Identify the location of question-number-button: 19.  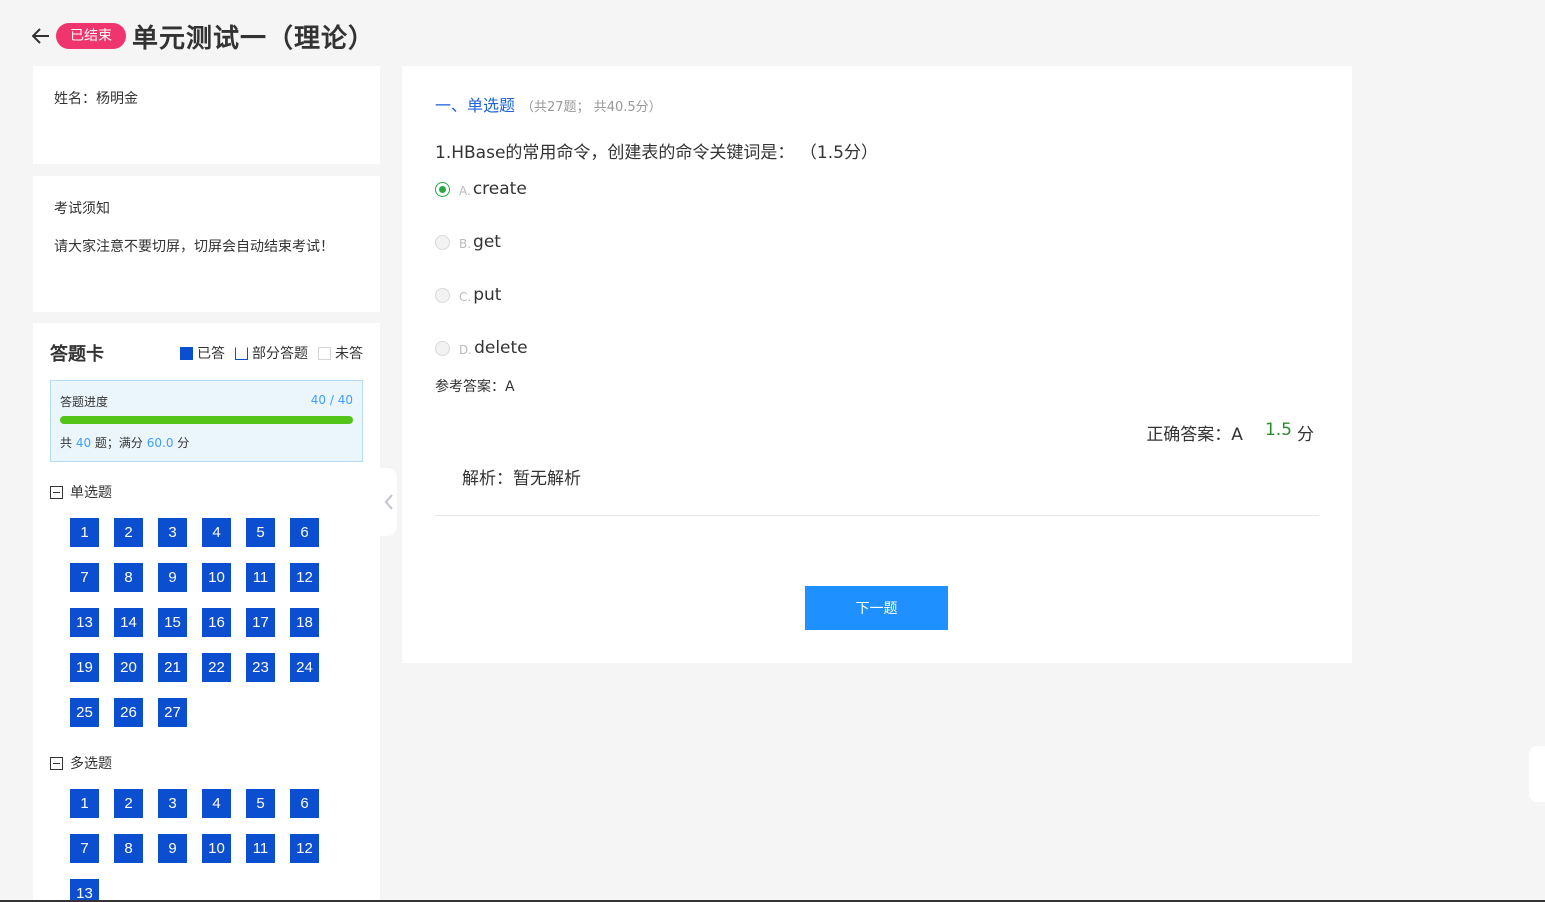
(84, 667).